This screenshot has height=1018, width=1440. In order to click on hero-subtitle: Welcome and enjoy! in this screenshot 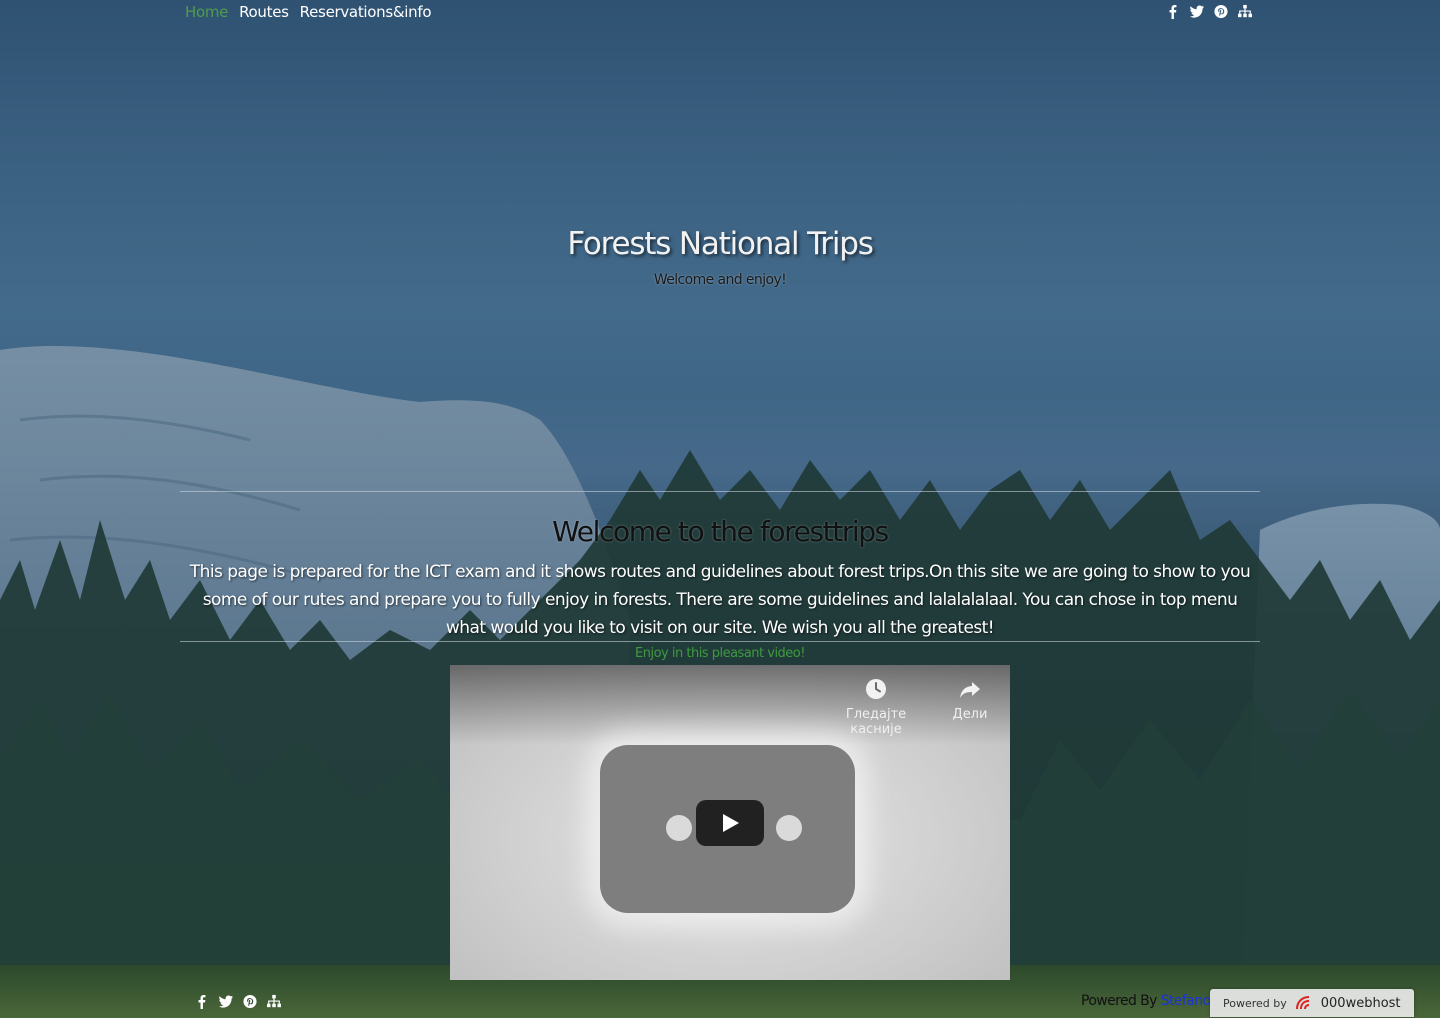, I will do `click(720, 280)`.